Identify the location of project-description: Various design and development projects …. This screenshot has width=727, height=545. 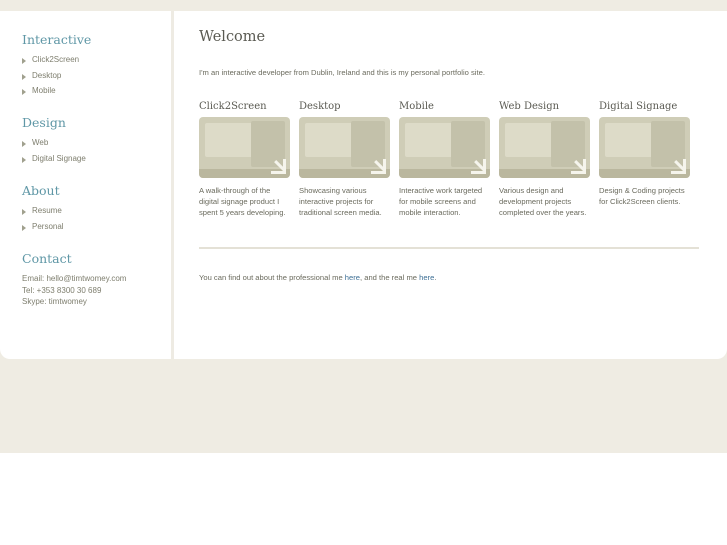
(543, 202).